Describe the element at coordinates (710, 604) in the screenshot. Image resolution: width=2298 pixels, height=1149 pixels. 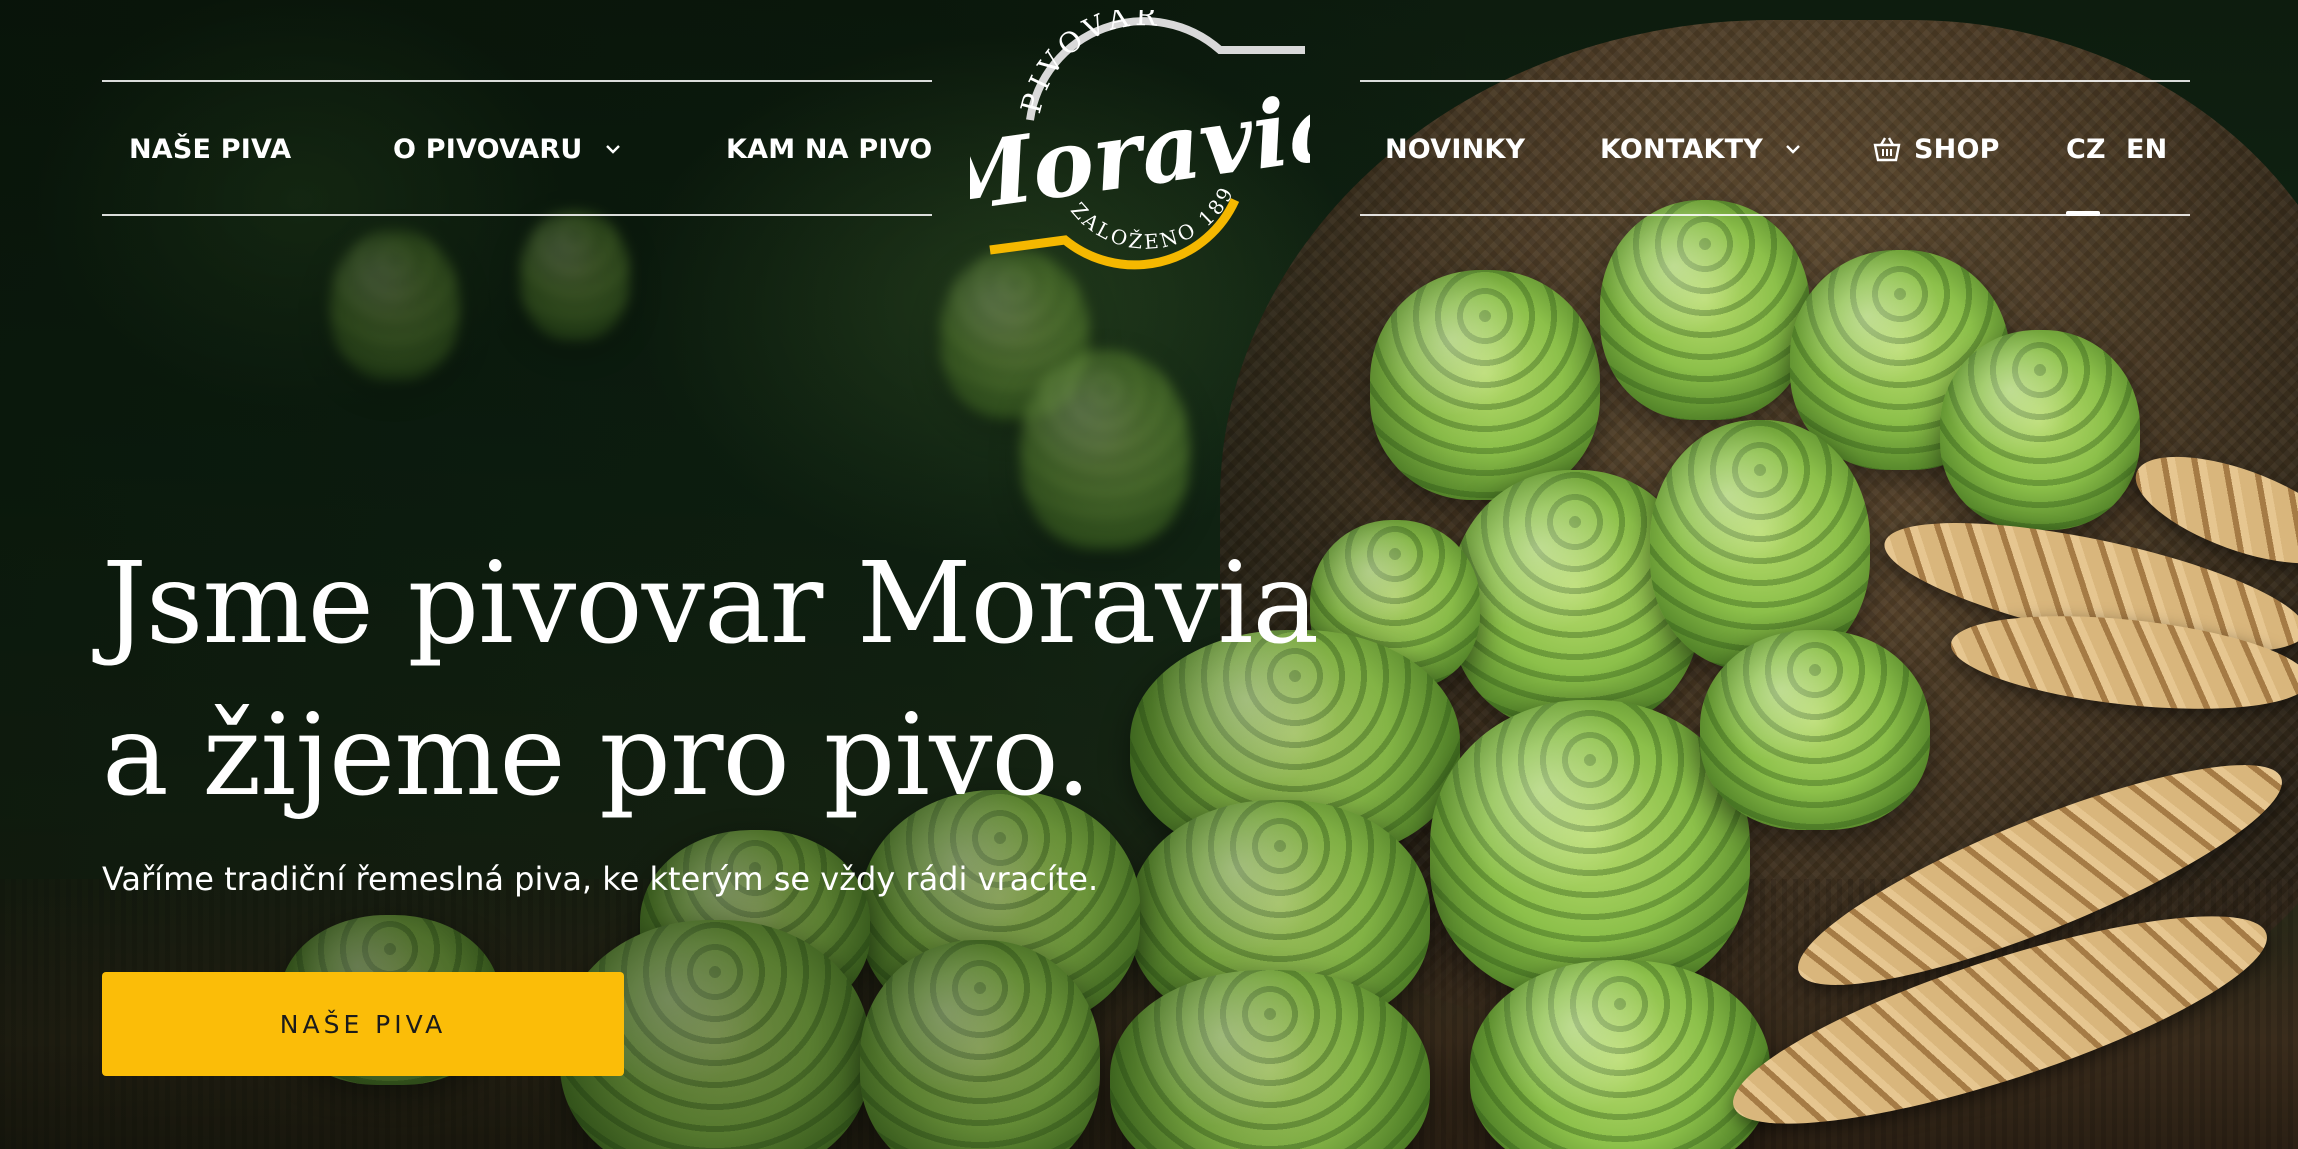
I see `hero-headline-line1: Jsme pivovar Moravia` at that location.